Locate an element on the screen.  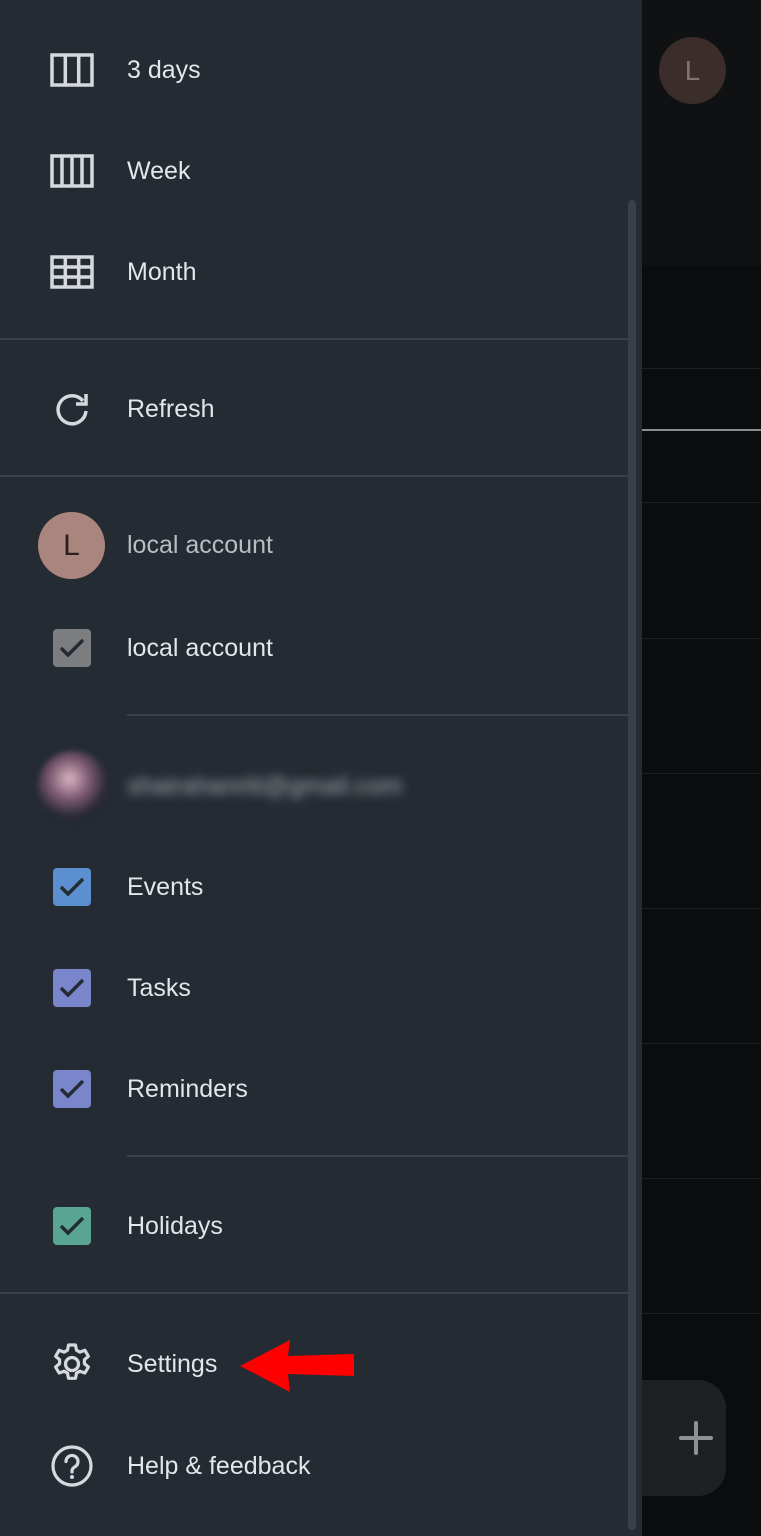
account-header-google: shairahanriti@gmail.com is located at coordinates (315, 786).